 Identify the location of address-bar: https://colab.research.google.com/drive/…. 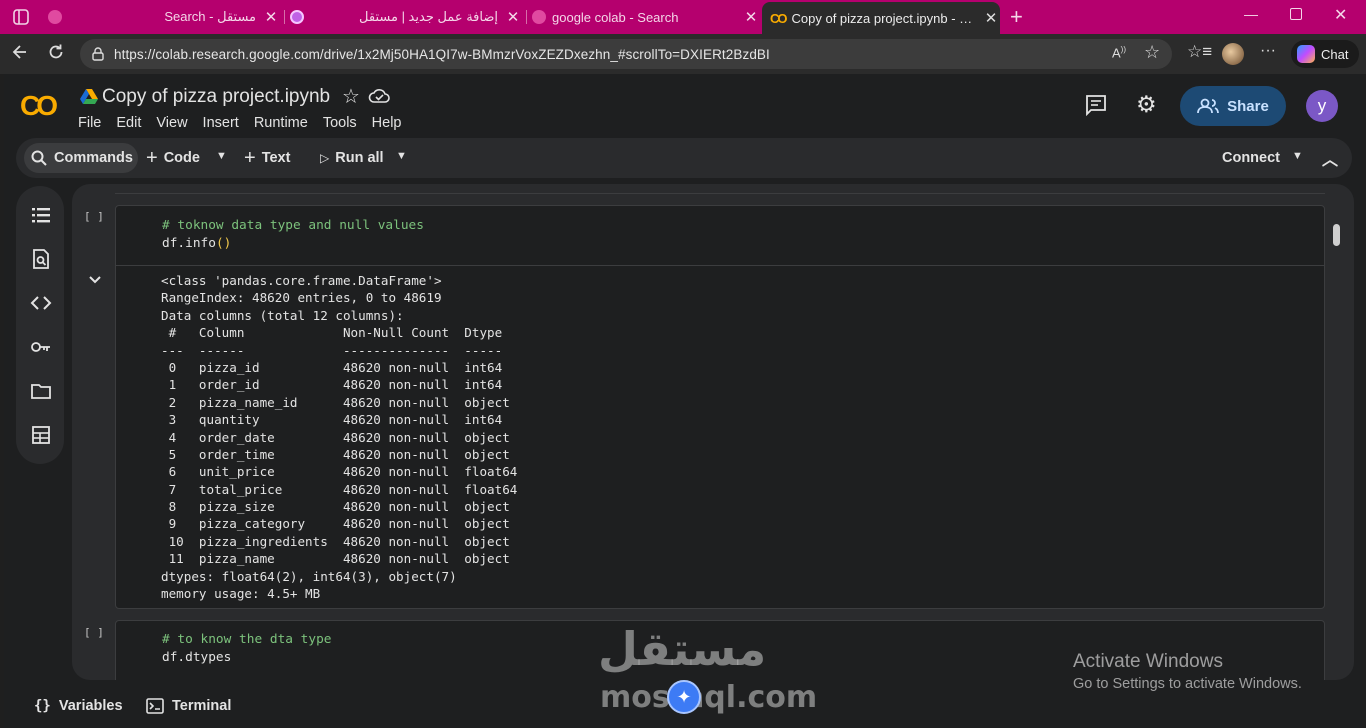
(683, 54).